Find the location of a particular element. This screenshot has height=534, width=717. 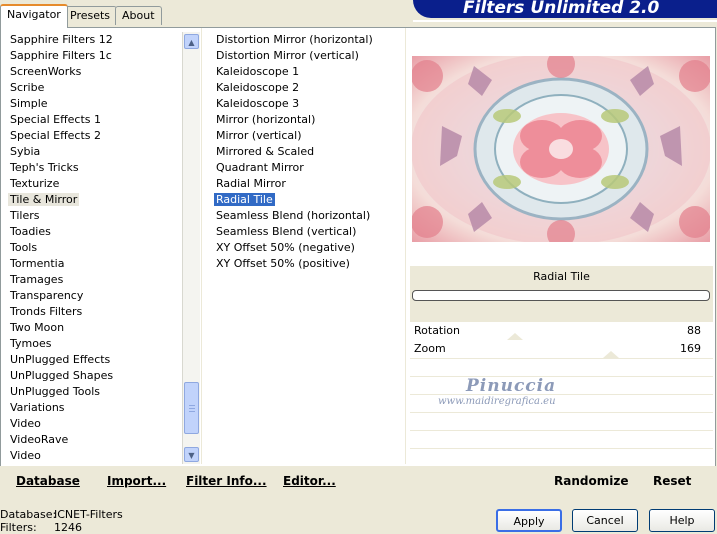

category-item: Variations is located at coordinates (91, 408).